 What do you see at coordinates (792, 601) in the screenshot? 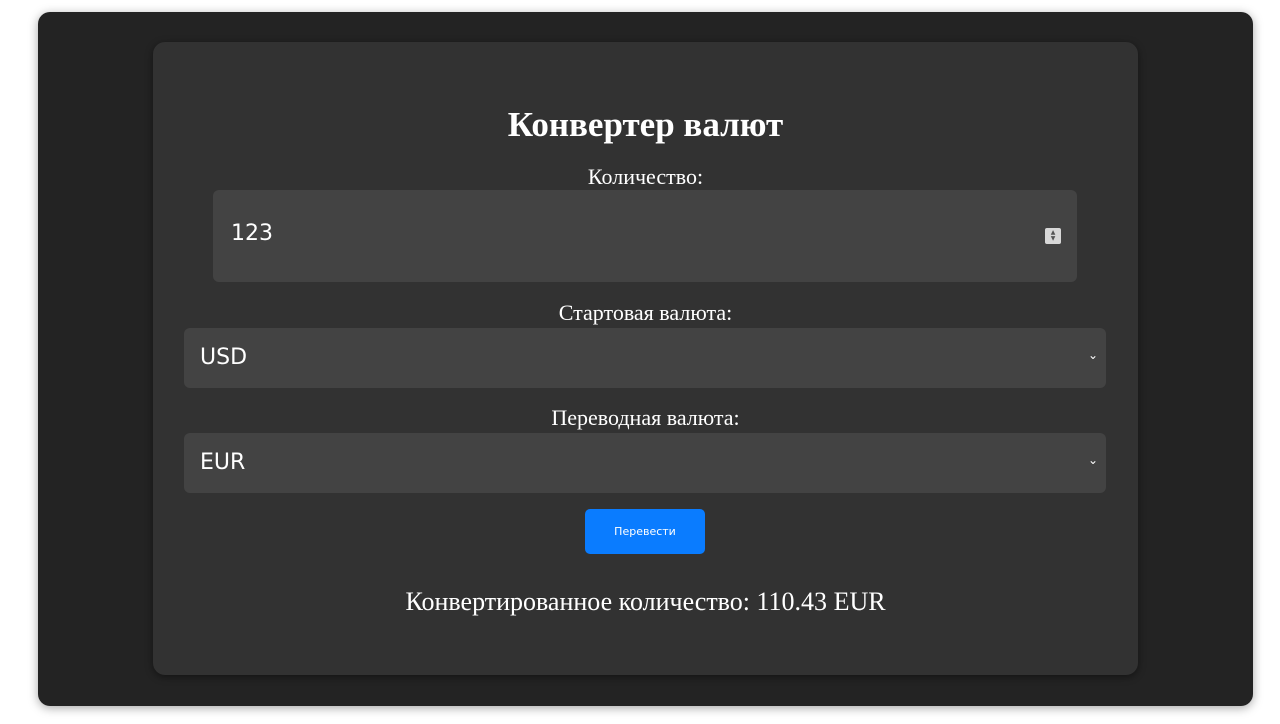
I see `result-value: 110.43` at bounding box center [792, 601].